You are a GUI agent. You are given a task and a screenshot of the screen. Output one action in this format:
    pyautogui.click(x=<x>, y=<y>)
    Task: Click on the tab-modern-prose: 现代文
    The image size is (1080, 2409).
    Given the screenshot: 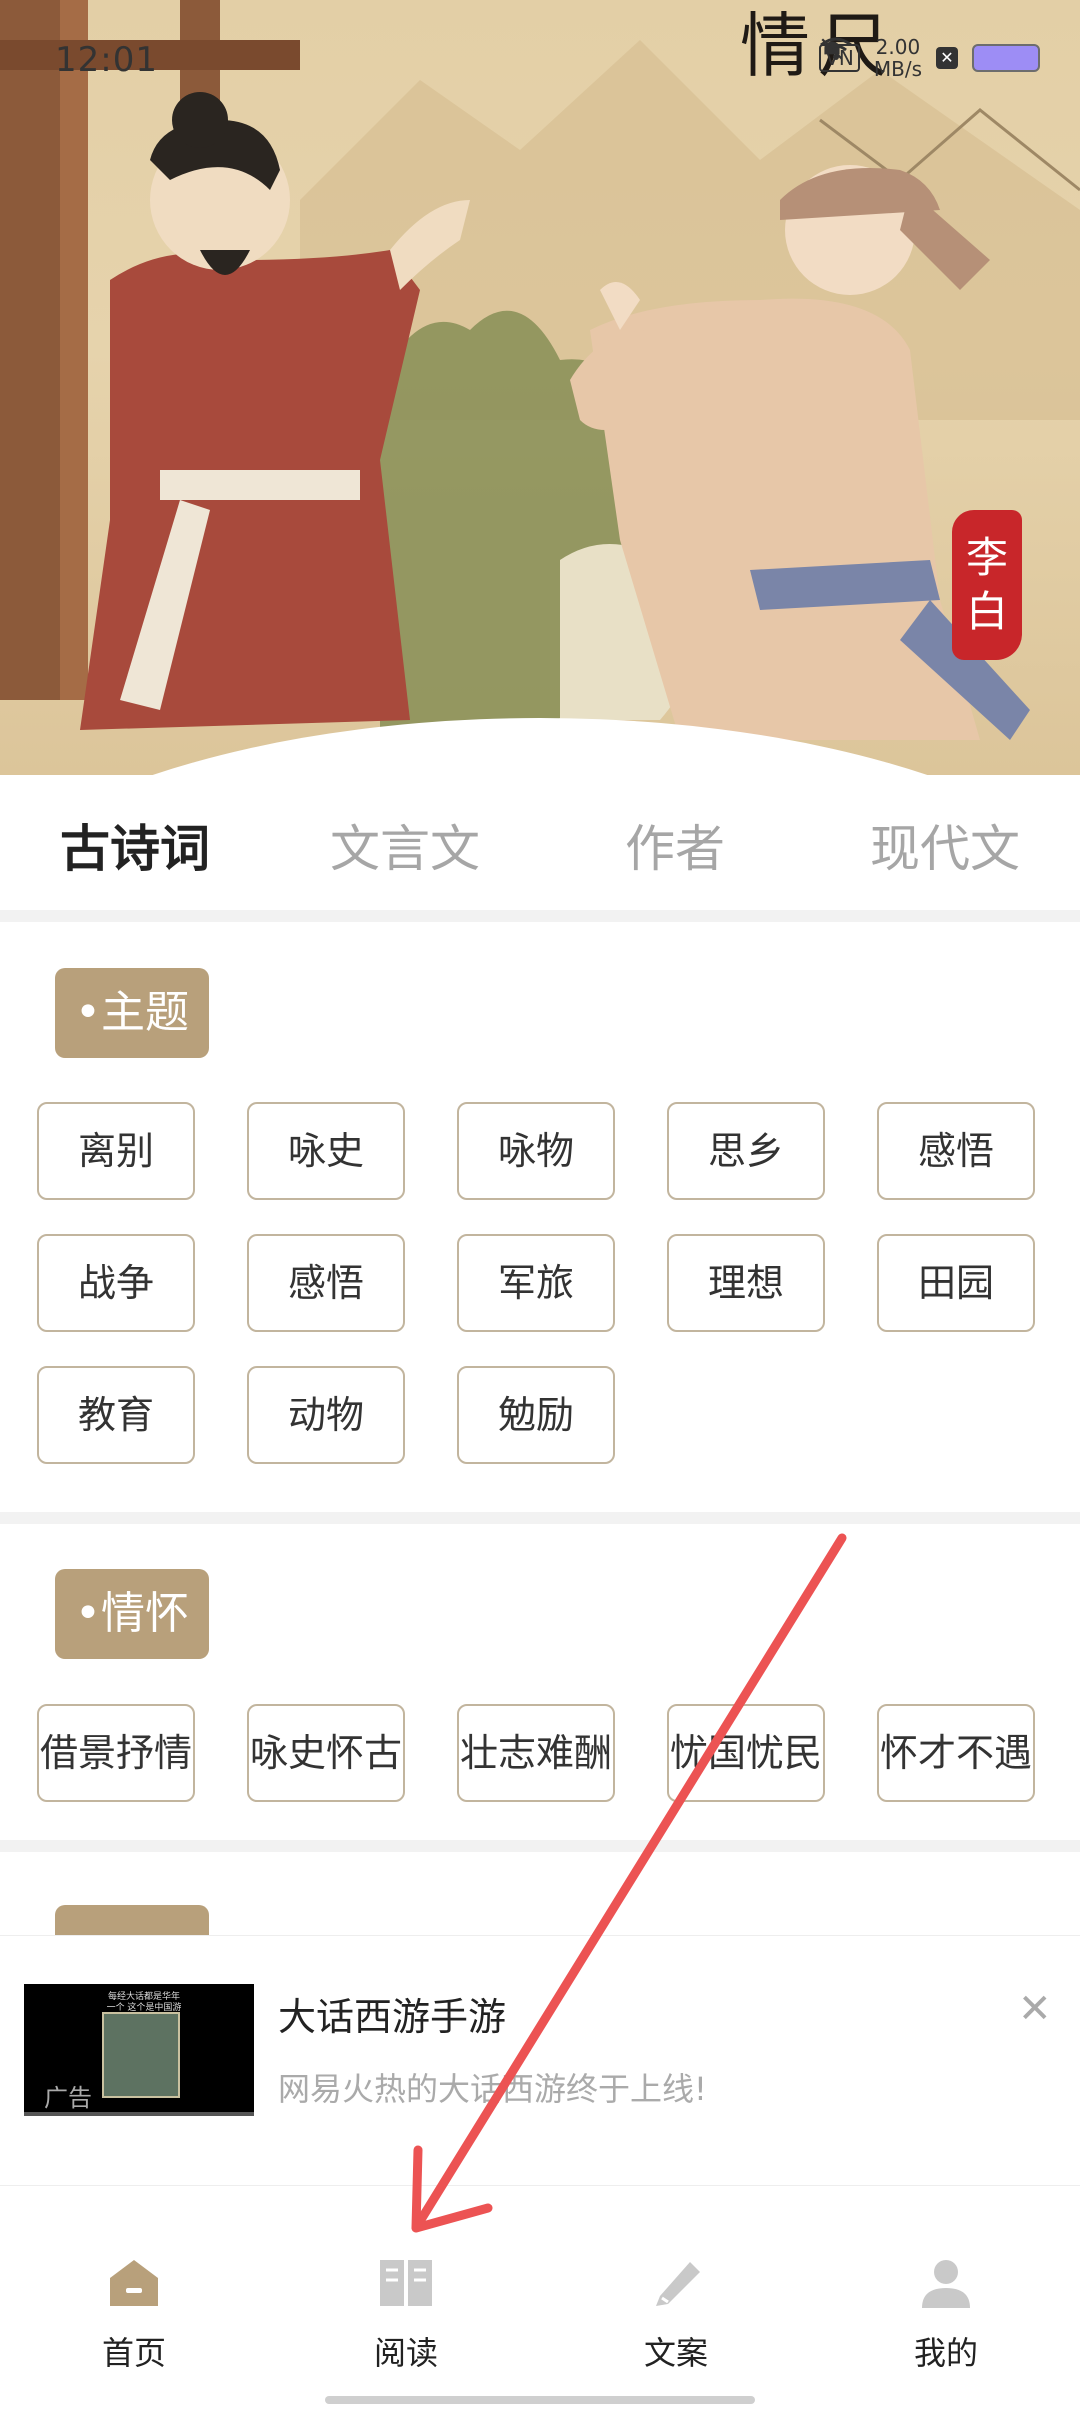 What is the action you would take?
    pyautogui.click(x=945, y=845)
    